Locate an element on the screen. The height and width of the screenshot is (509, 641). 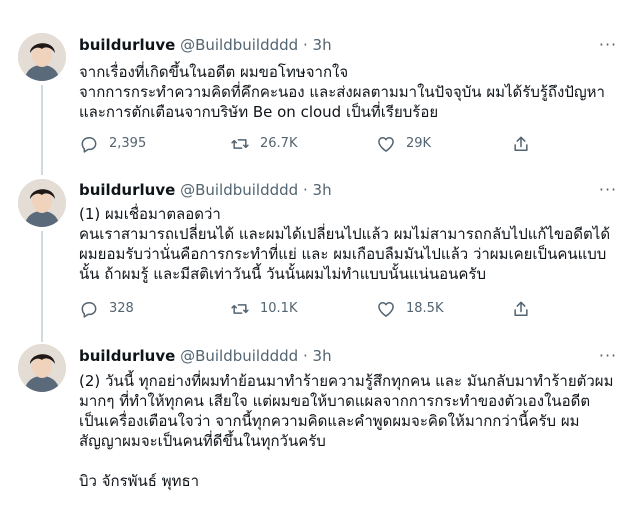
reply-count: 2,395 is located at coordinates (128, 143).